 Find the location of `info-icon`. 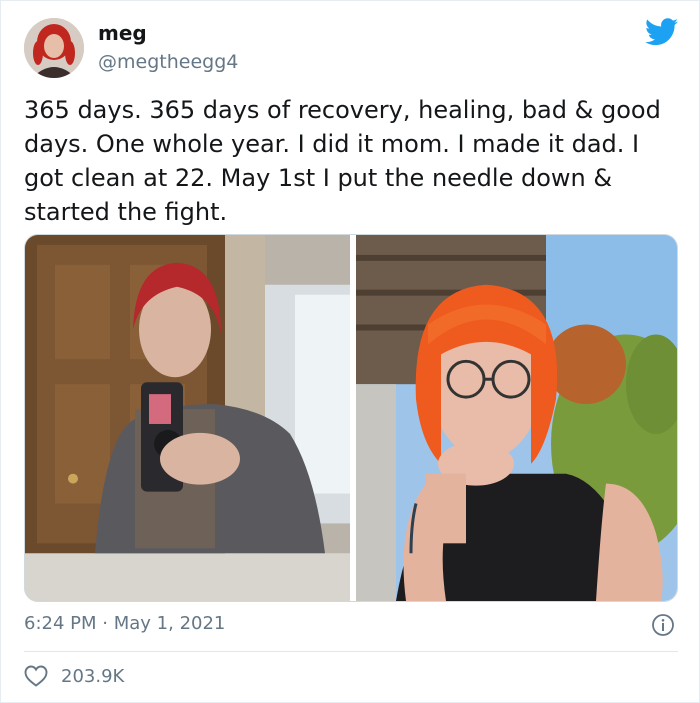

info-icon is located at coordinates (663, 625).